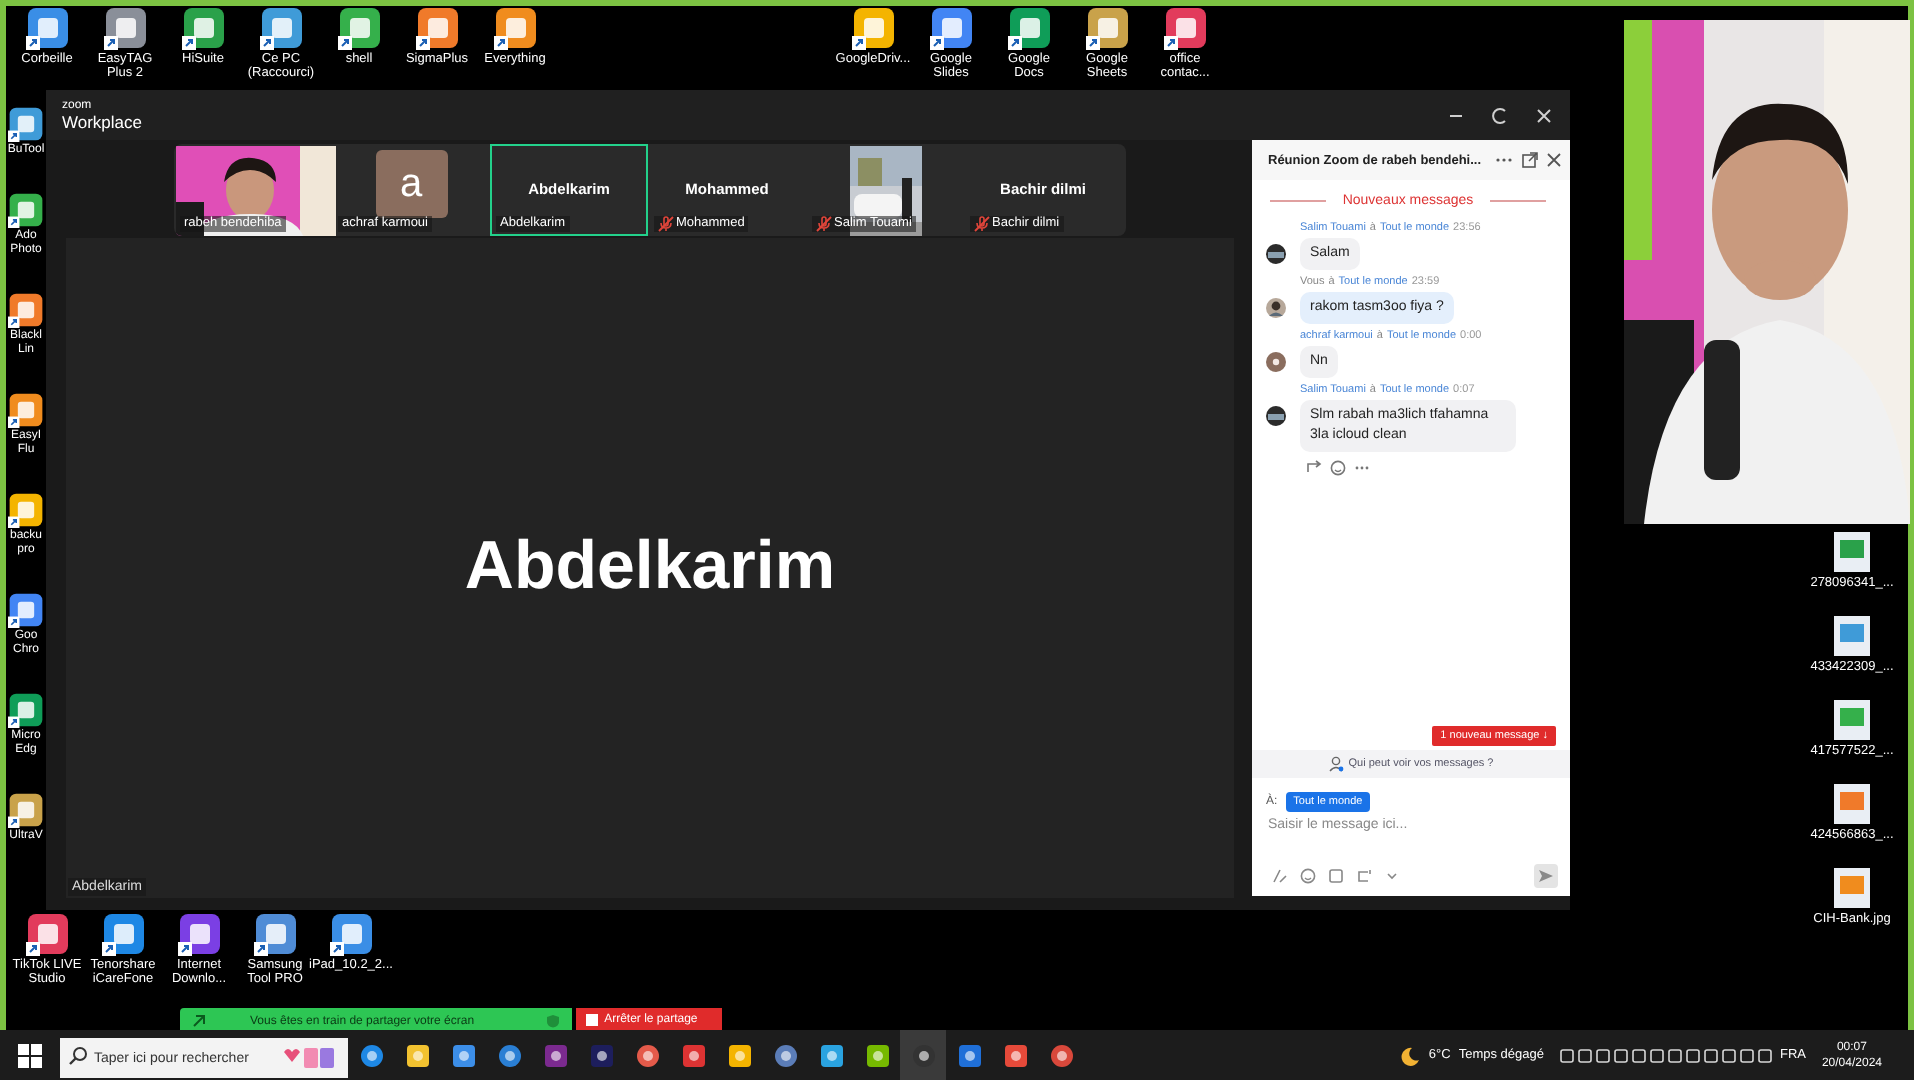  What do you see at coordinates (30, 1055) in the screenshot?
I see `start-icon` at bounding box center [30, 1055].